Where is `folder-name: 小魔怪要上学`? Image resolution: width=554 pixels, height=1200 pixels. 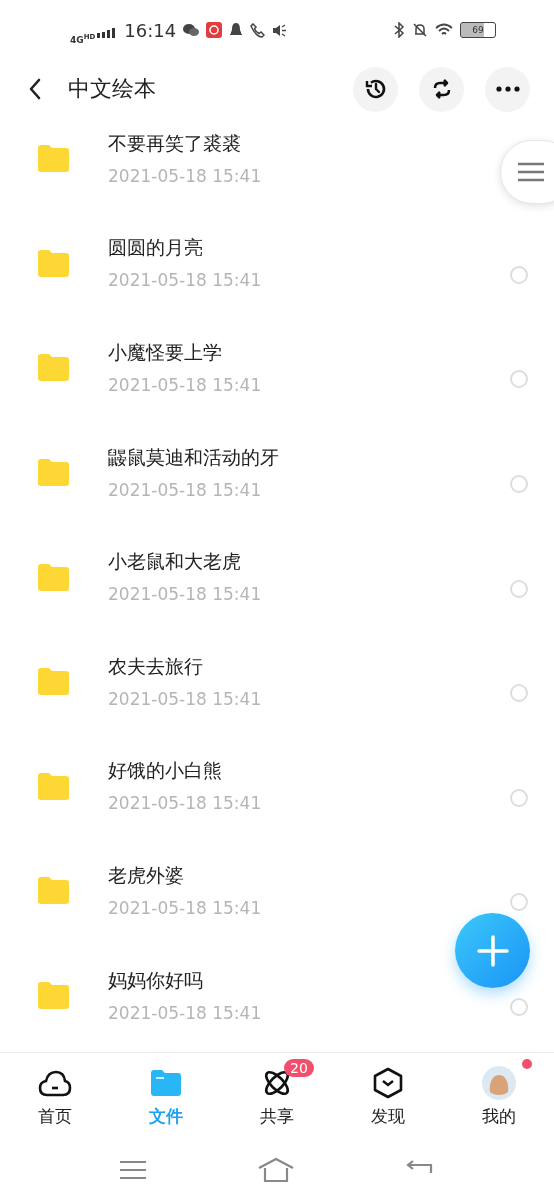 folder-name: 小魔怪要上学 is located at coordinates (165, 353).